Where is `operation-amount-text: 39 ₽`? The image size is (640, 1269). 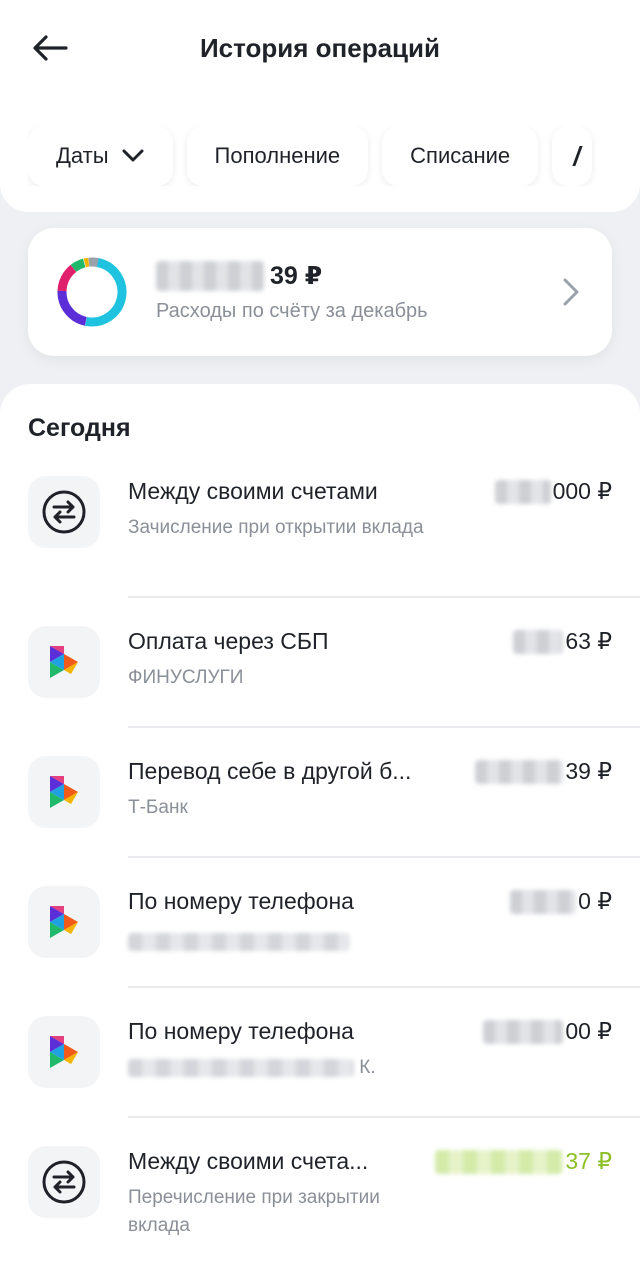 operation-amount-text: 39 ₽ is located at coordinates (588, 771).